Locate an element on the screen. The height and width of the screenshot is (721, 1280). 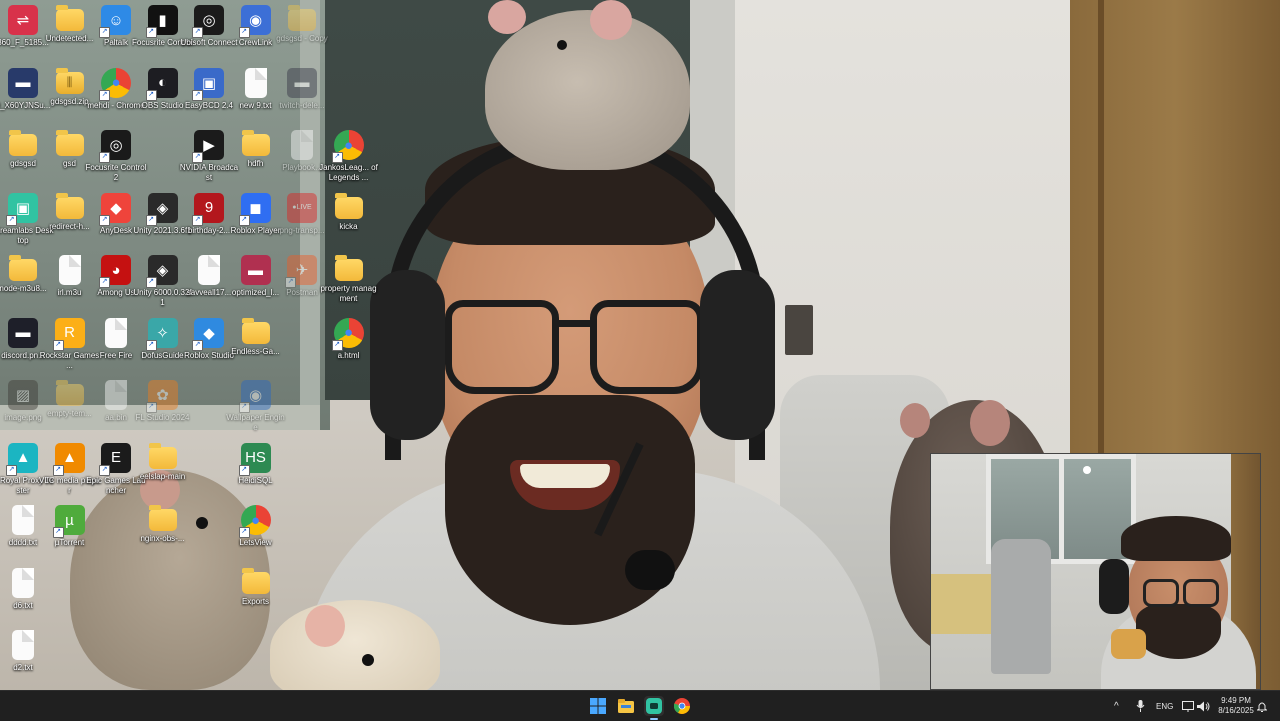
file-explorer-button is located at coordinates (626, 706).